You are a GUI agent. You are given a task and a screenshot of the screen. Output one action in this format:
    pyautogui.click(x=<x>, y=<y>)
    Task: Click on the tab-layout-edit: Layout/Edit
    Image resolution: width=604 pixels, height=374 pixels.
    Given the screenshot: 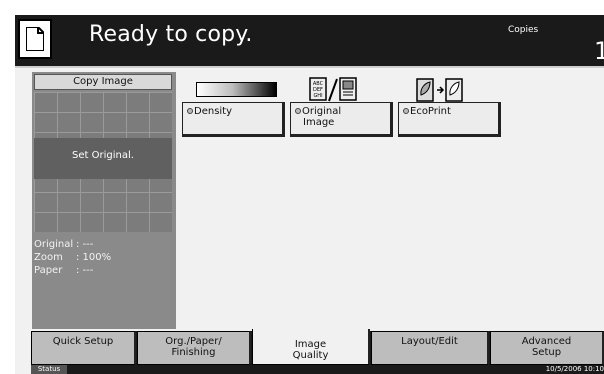 What is the action you would take?
    pyautogui.click(x=430, y=348)
    